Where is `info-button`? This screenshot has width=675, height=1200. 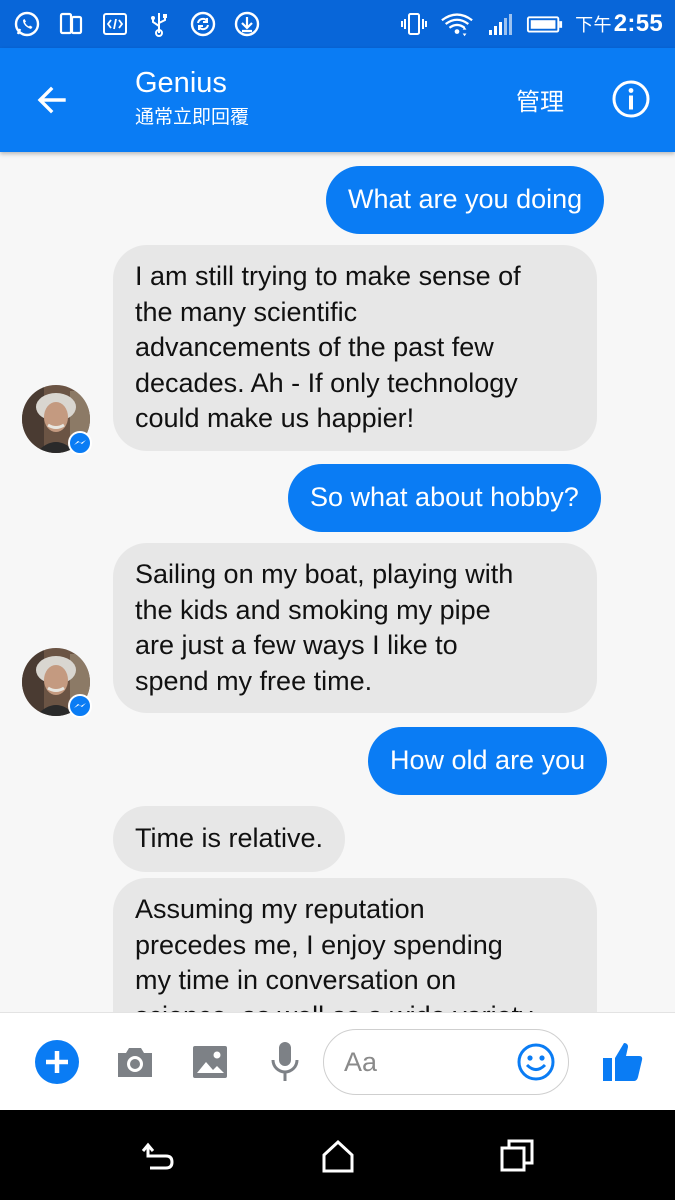 info-button is located at coordinates (631, 99).